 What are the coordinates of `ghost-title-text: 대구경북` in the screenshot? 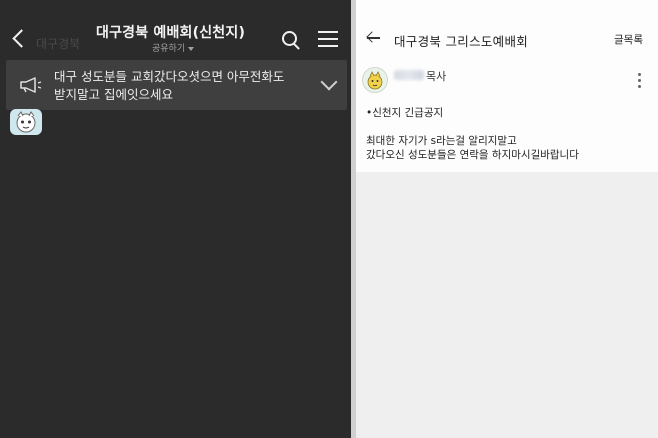 It's located at (58, 44).